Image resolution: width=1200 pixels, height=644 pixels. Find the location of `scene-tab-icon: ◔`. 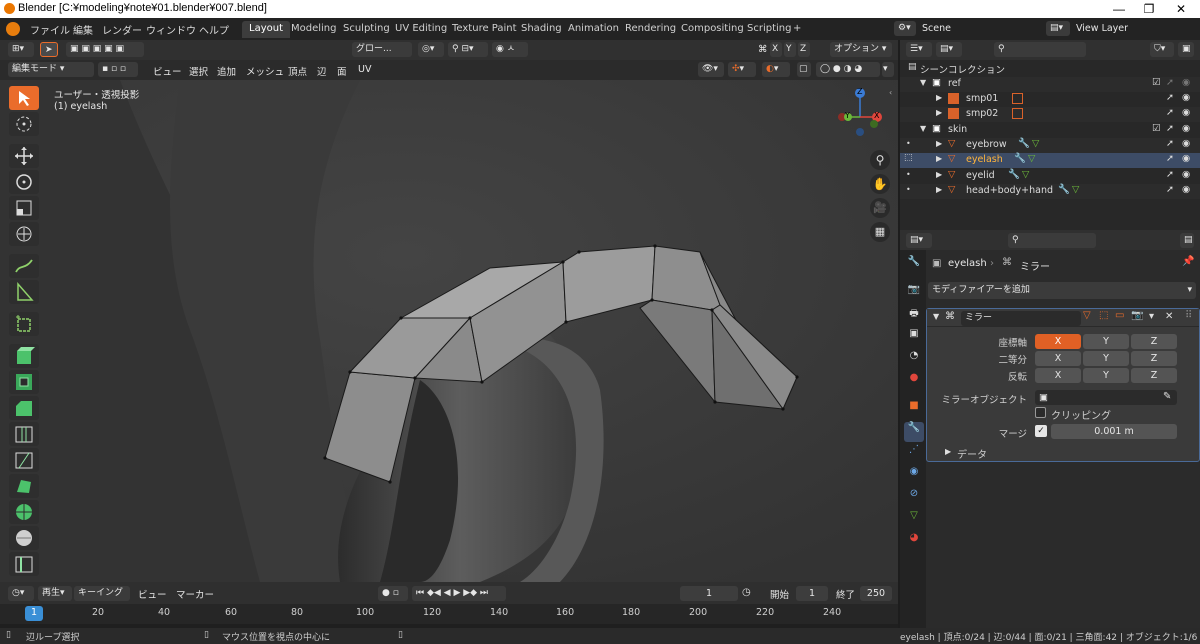

scene-tab-icon: ◔ is located at coordinates (914, 360).